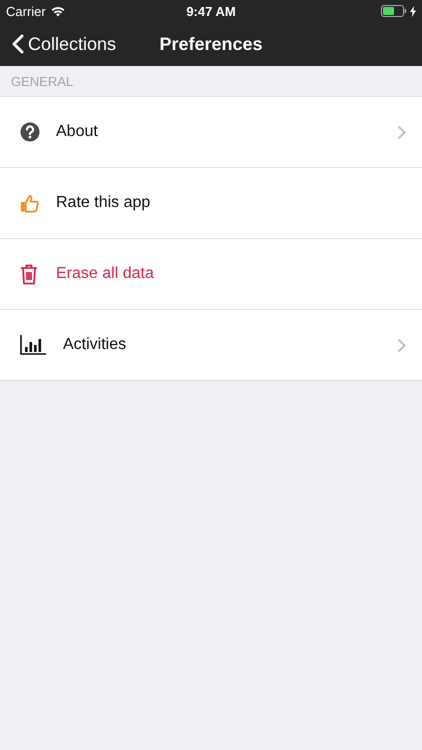  Describe the element at coordinates (211, 274) in the screenshot. I see `settings-row: Erase all data` at that location.